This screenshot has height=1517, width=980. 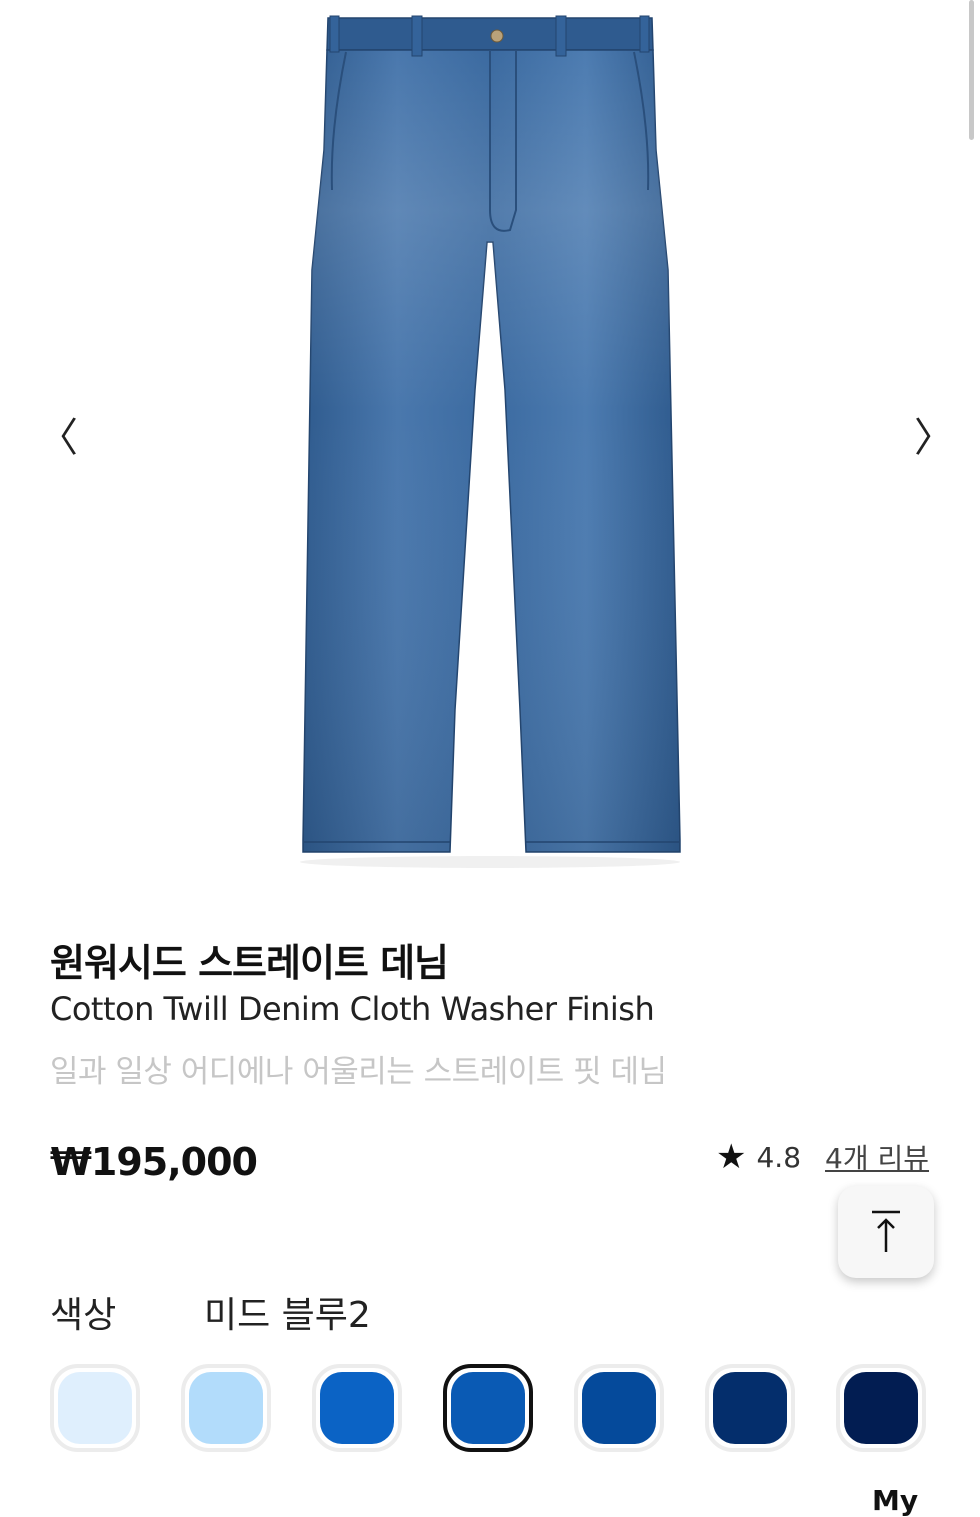 What do you see at coordinates (934, 438) in the screenshot?
I see `chevron-right-icon: 〉` at bounding box center [934, 438].